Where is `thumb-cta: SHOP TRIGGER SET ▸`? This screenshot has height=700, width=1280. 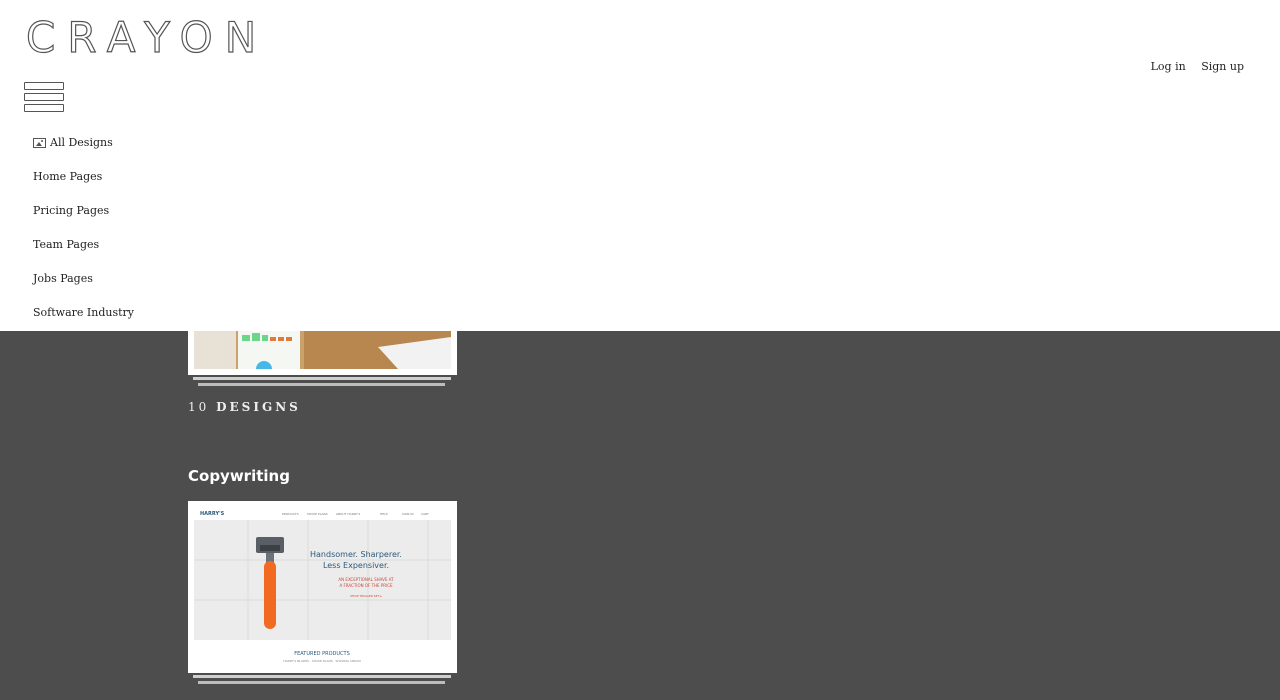
thumb-cta: SHOP TRIGGER SET ▸ is located at coordinates (366, 596).